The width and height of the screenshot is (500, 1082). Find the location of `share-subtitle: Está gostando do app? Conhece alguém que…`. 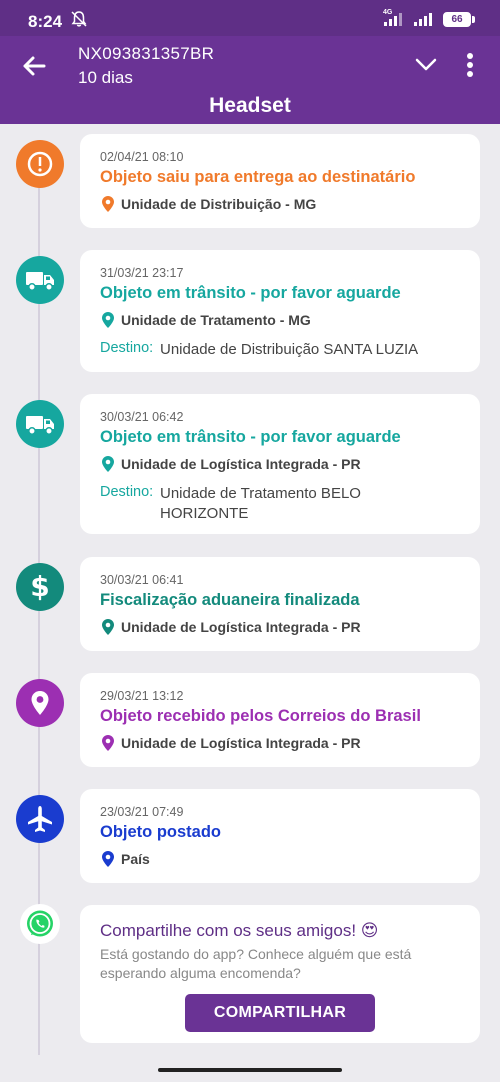

share-subtitle: Está gostando do app? Conhece alguém que… is located at coordinates (256, 963).